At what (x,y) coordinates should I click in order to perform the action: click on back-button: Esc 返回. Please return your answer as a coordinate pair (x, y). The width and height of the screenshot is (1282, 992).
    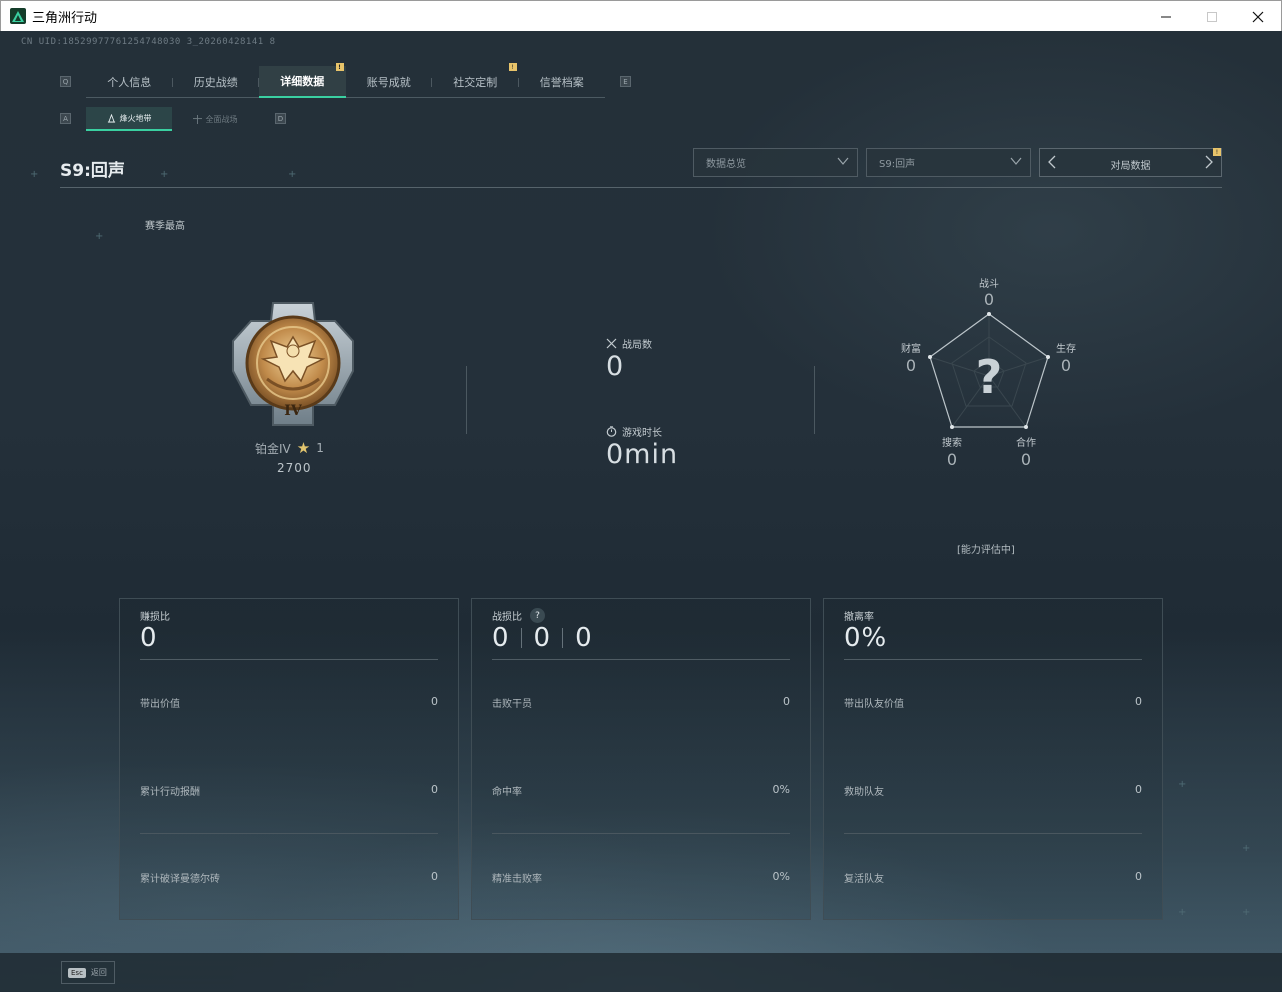
    Looking at the image, I should click on (88, 972).